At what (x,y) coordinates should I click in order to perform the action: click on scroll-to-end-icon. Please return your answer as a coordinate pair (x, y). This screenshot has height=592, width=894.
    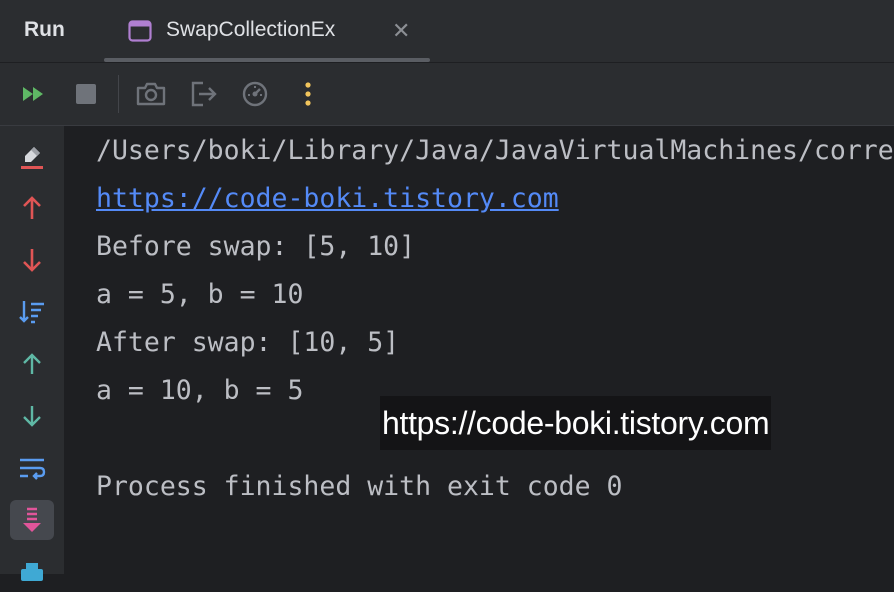
    Looking at the image, I should click on (32, 520).